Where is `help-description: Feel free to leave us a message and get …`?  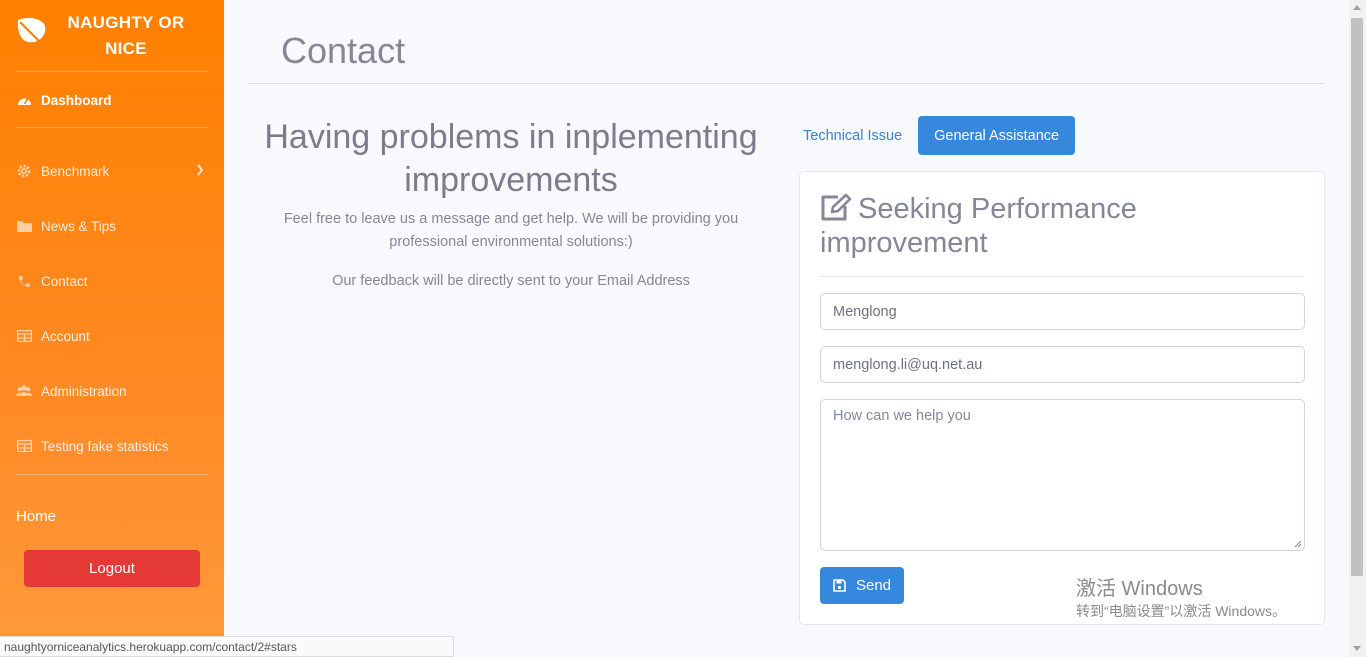 help-description: Feel free to leave us a message and get … is located at coordinates (511, 230).